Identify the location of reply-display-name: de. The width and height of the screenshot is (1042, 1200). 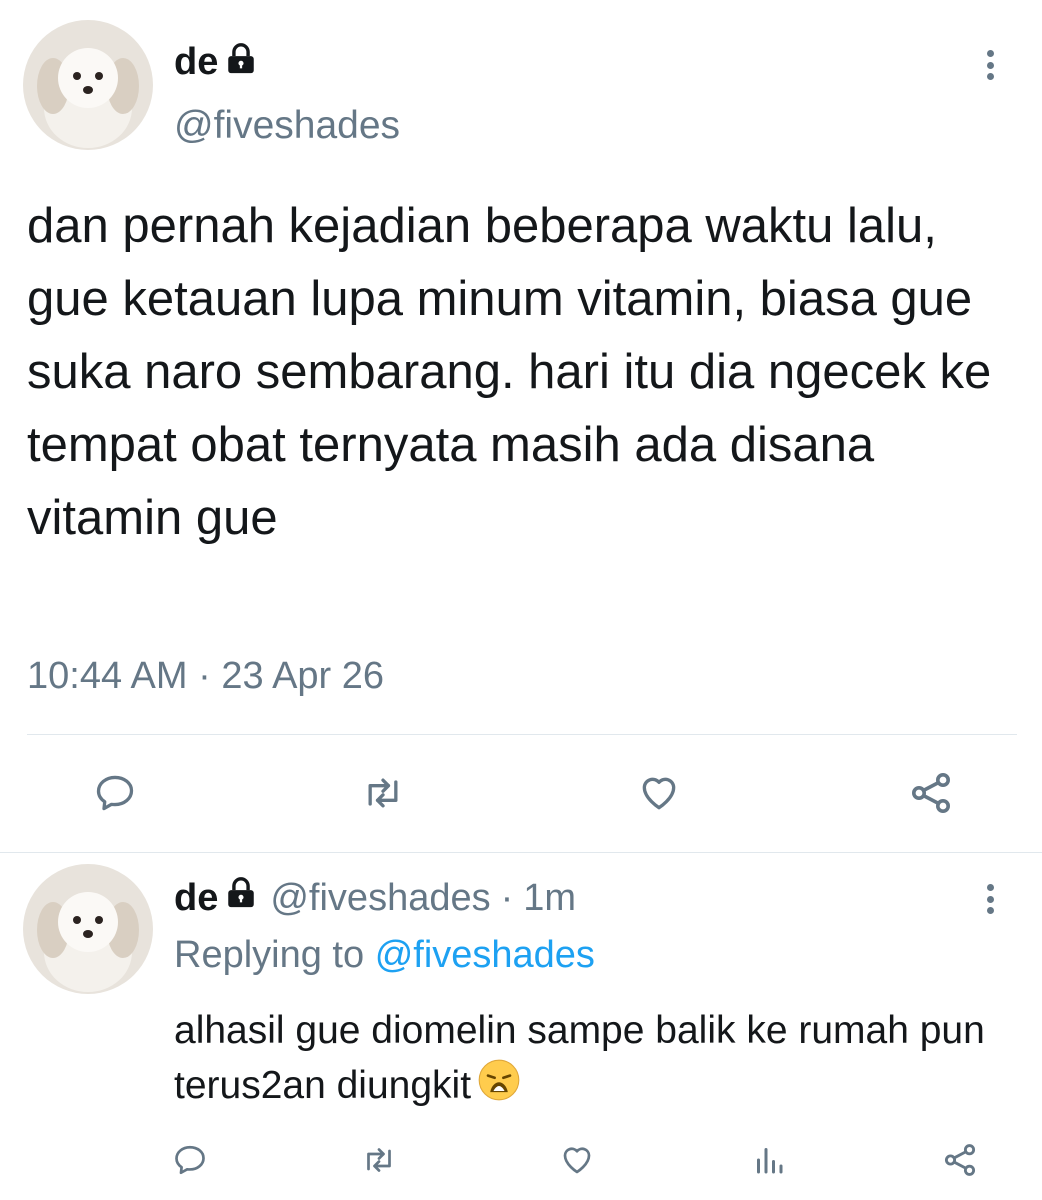
(196, 898).